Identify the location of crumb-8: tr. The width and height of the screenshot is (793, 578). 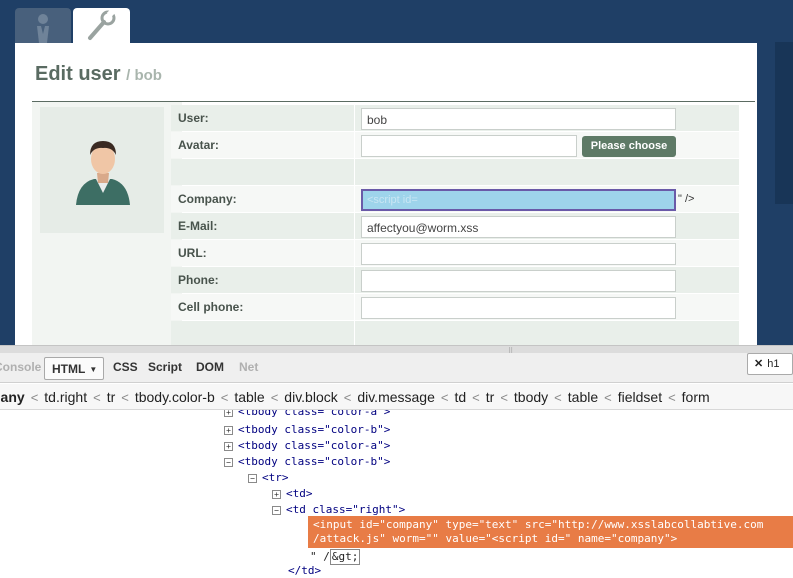
(490, 397).